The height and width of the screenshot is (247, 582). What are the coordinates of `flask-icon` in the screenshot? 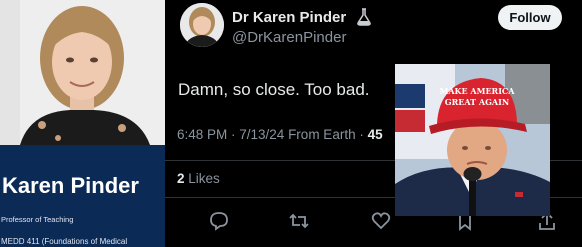 It's located at (364, 17).